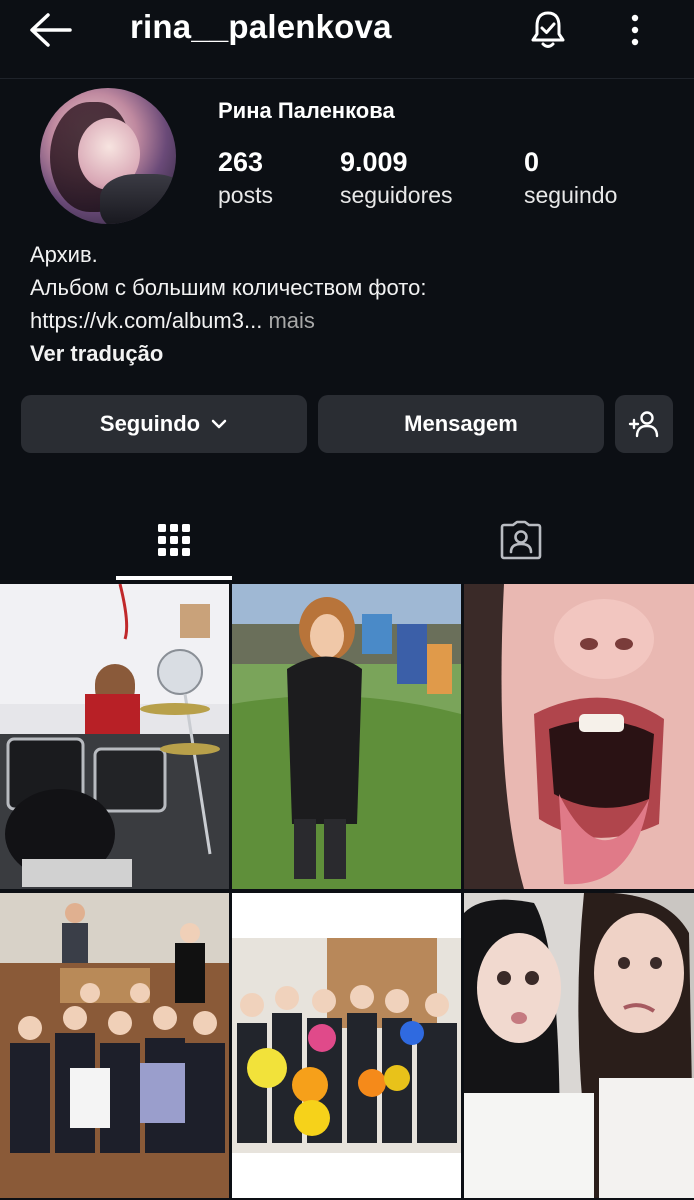  Describe the element at coordinates (219, 424) in the screenshot. I see `chevron-down-icon` at that location.